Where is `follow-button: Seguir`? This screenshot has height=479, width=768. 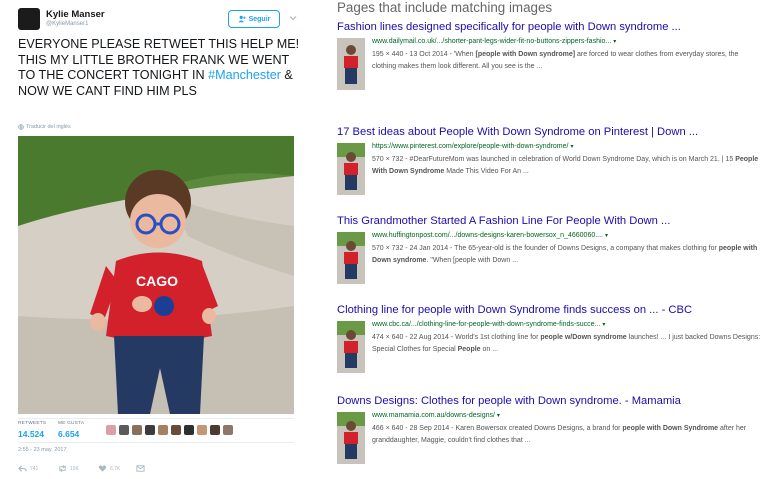
follow-button: Seguir is located at coordinates (254, 19).